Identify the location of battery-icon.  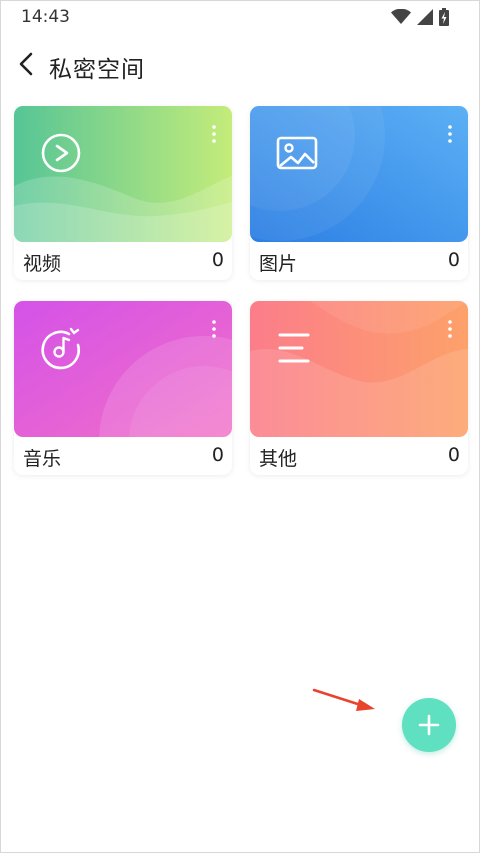
(444, 17).